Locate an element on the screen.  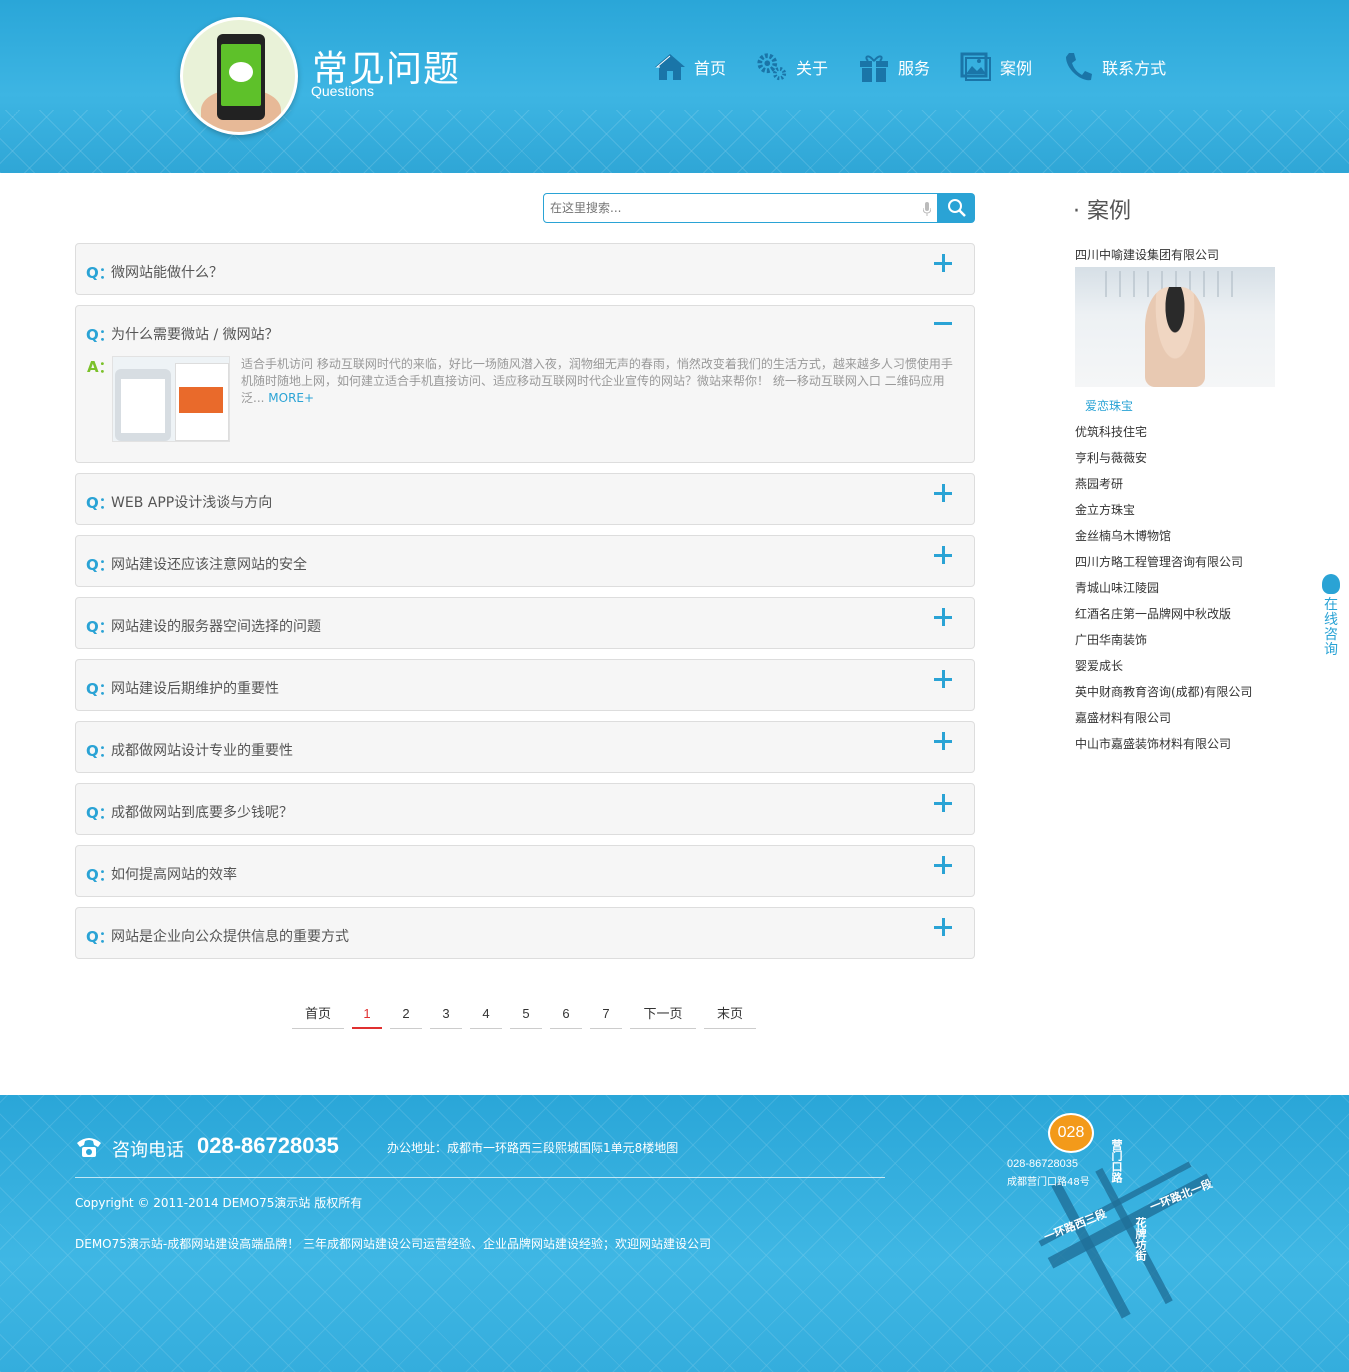
faq-question: 微网站能做什么？ is located at coordinates (167, 272).